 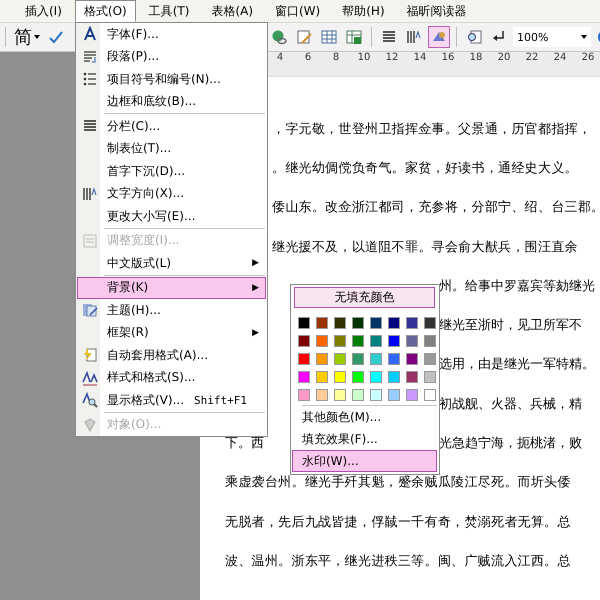 What do you see at coordinates (90, 424) in the screenshot?
I see `object-icon` at bounding box center [90, 424].